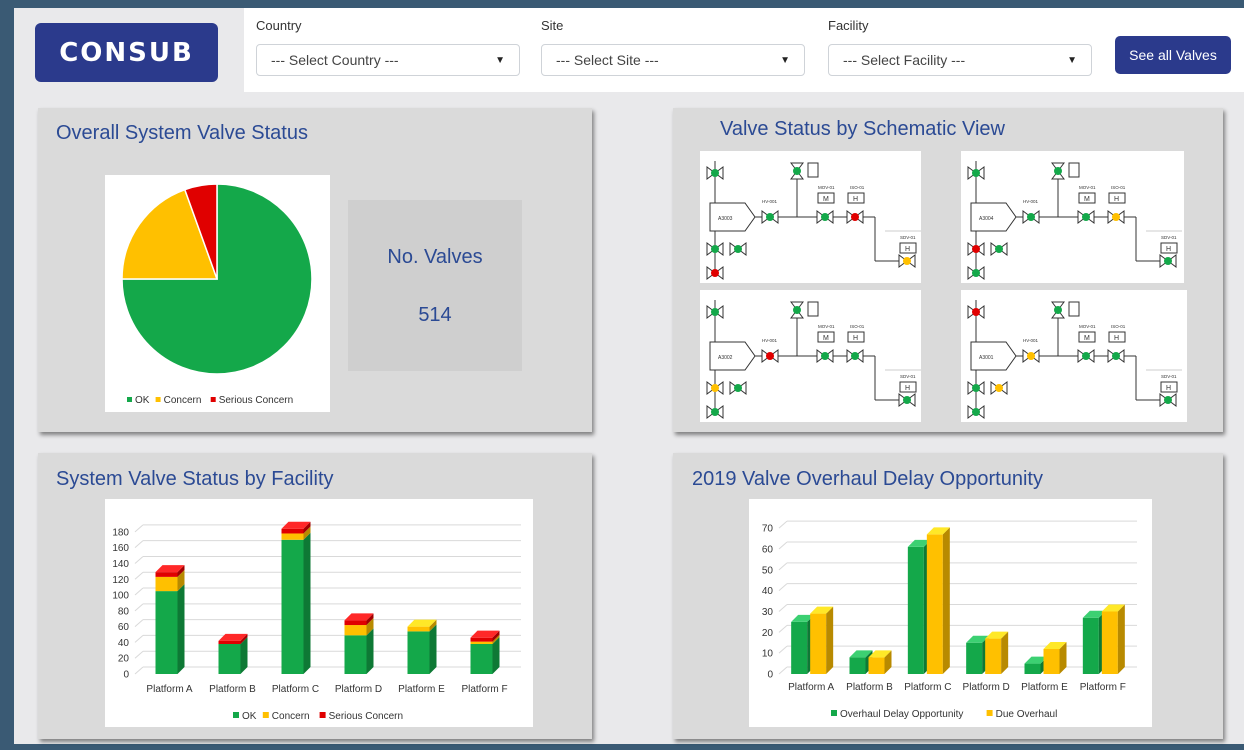 The height and width of the screenshot is (750, 1244). What do you see at coordinates (901, 714) in the screenshot?
I see `legend-label: Overhaul Delay Opportunity` at bounding box center [901, 714].